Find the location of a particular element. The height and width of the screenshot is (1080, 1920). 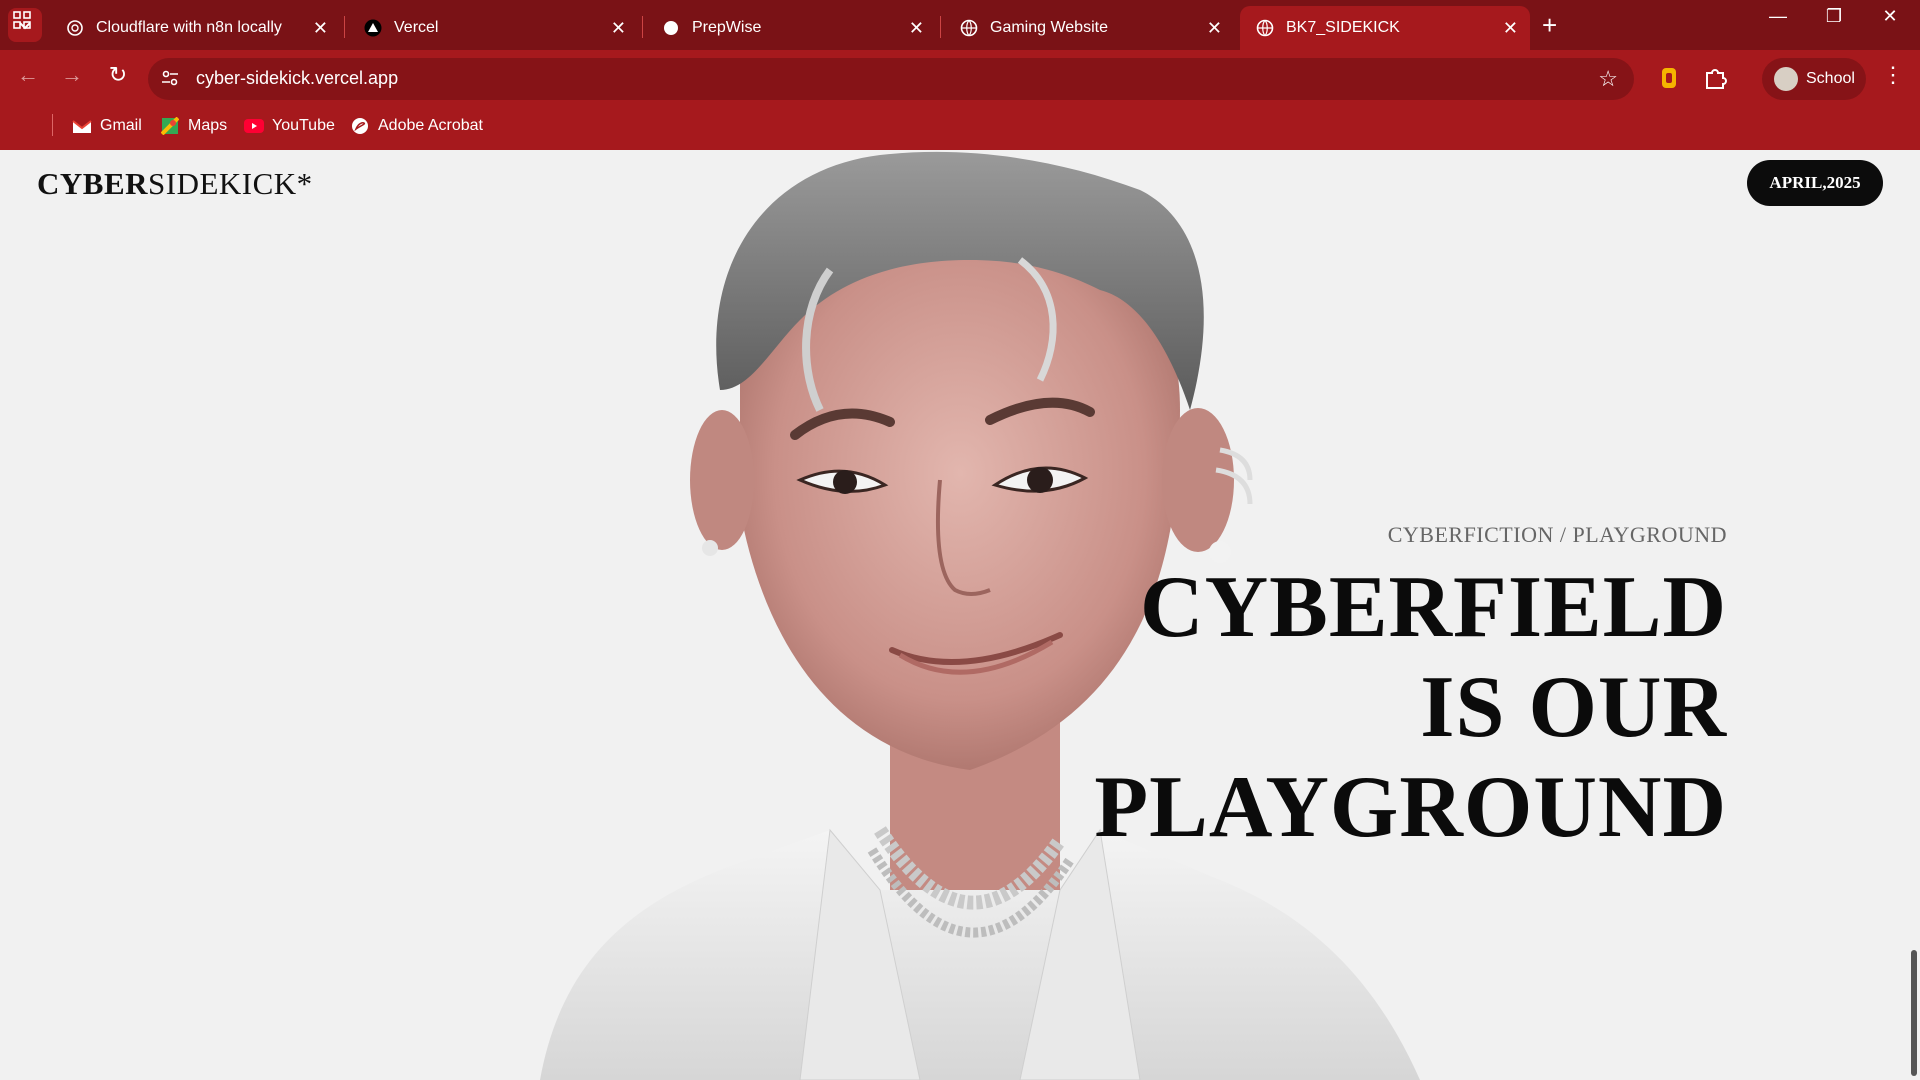

tab-bk7-sidekick: BK7_SIDEKICK ✕ is located at coordinates (1385, 28).